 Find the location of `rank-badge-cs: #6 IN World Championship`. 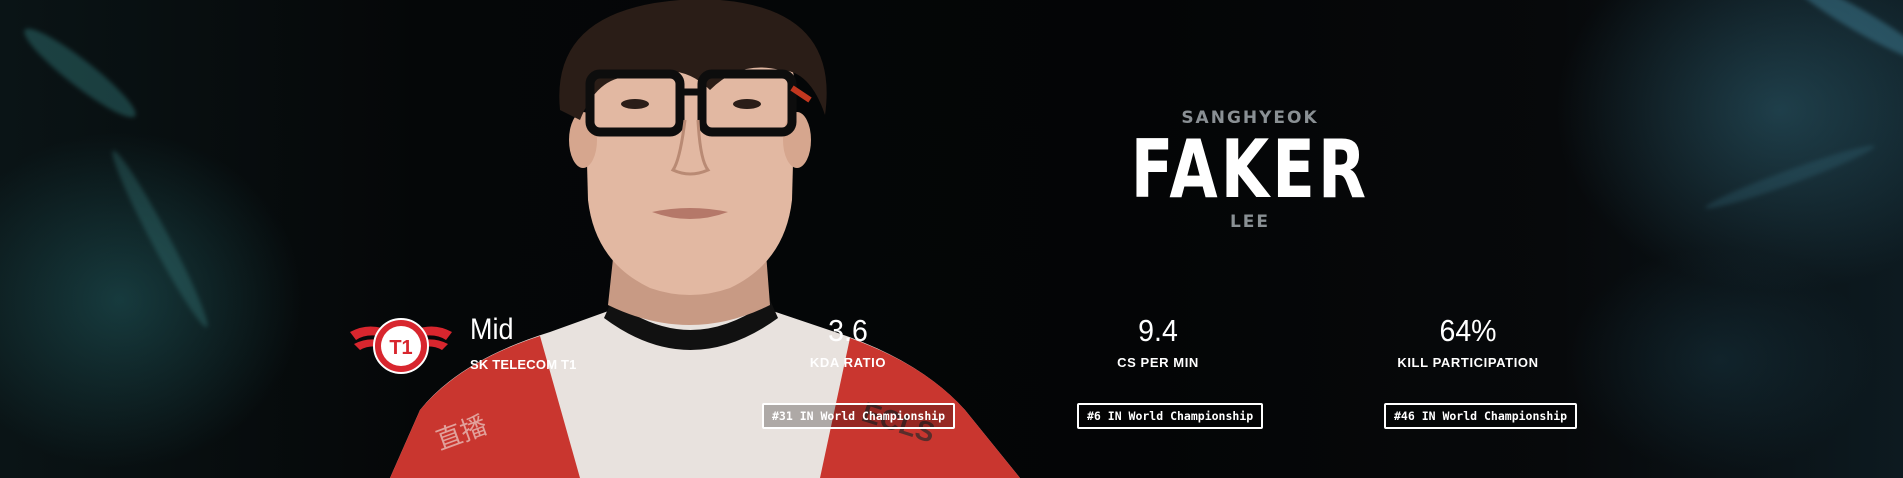

rank-badge-cs: #6 IN World Championship is located at coordinates (1170, 416).